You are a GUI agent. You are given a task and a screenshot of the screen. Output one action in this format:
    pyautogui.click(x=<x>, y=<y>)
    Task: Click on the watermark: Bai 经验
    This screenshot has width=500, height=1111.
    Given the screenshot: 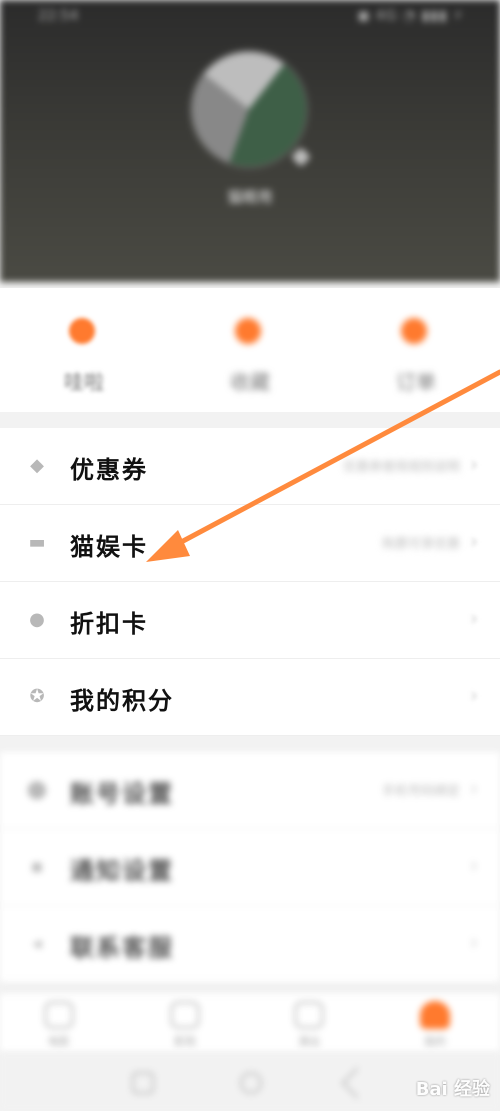 What is the action you would take?
    pyautogui.click(x=452, y=1089)
    